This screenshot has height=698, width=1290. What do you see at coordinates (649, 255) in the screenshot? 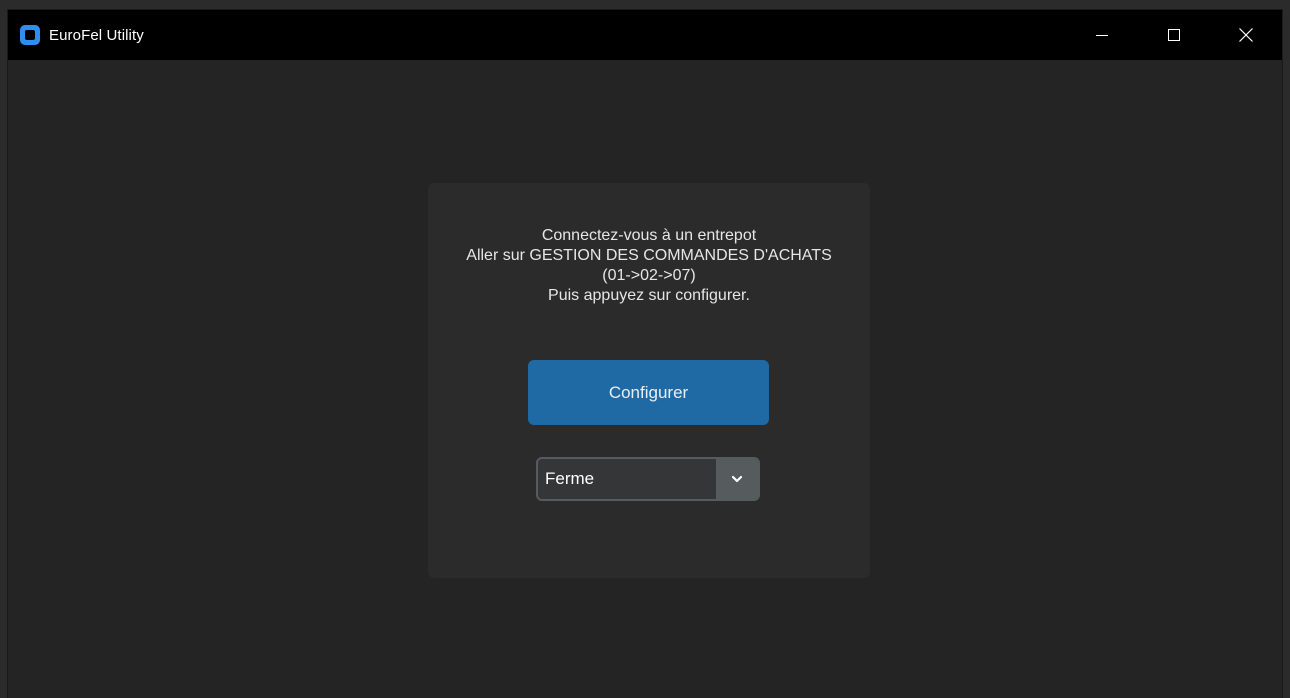
I see `instruction-line: Aller sur GESTION DES COMMANDES D'ACHATS` at bounding box center [649, 255].